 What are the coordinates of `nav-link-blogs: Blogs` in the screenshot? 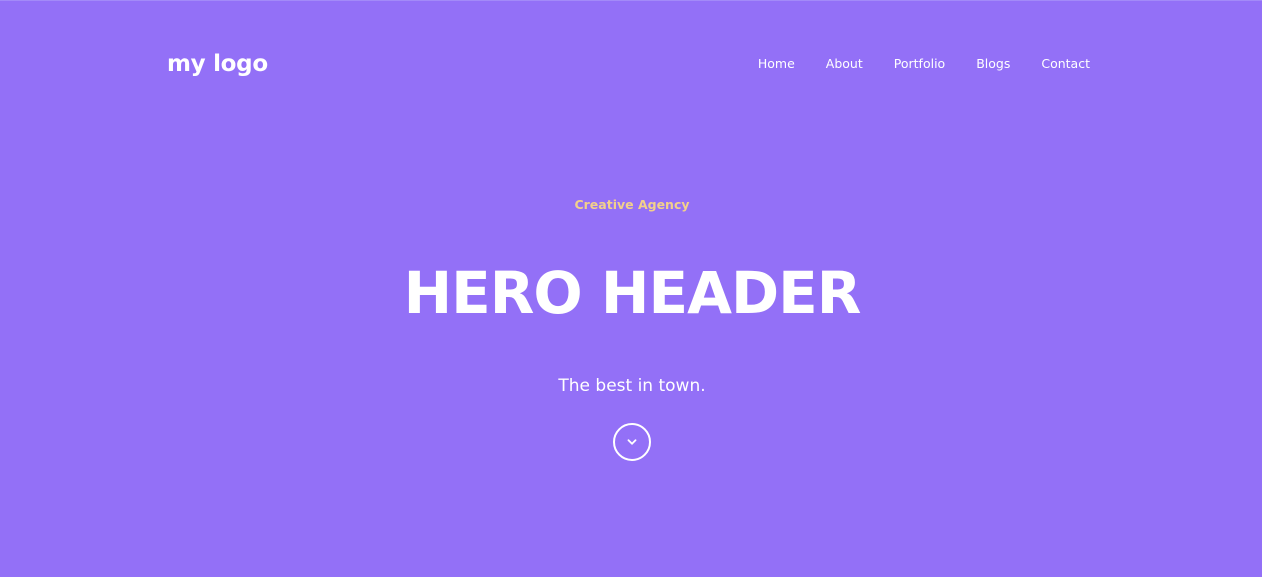 It's located at (993, 64).